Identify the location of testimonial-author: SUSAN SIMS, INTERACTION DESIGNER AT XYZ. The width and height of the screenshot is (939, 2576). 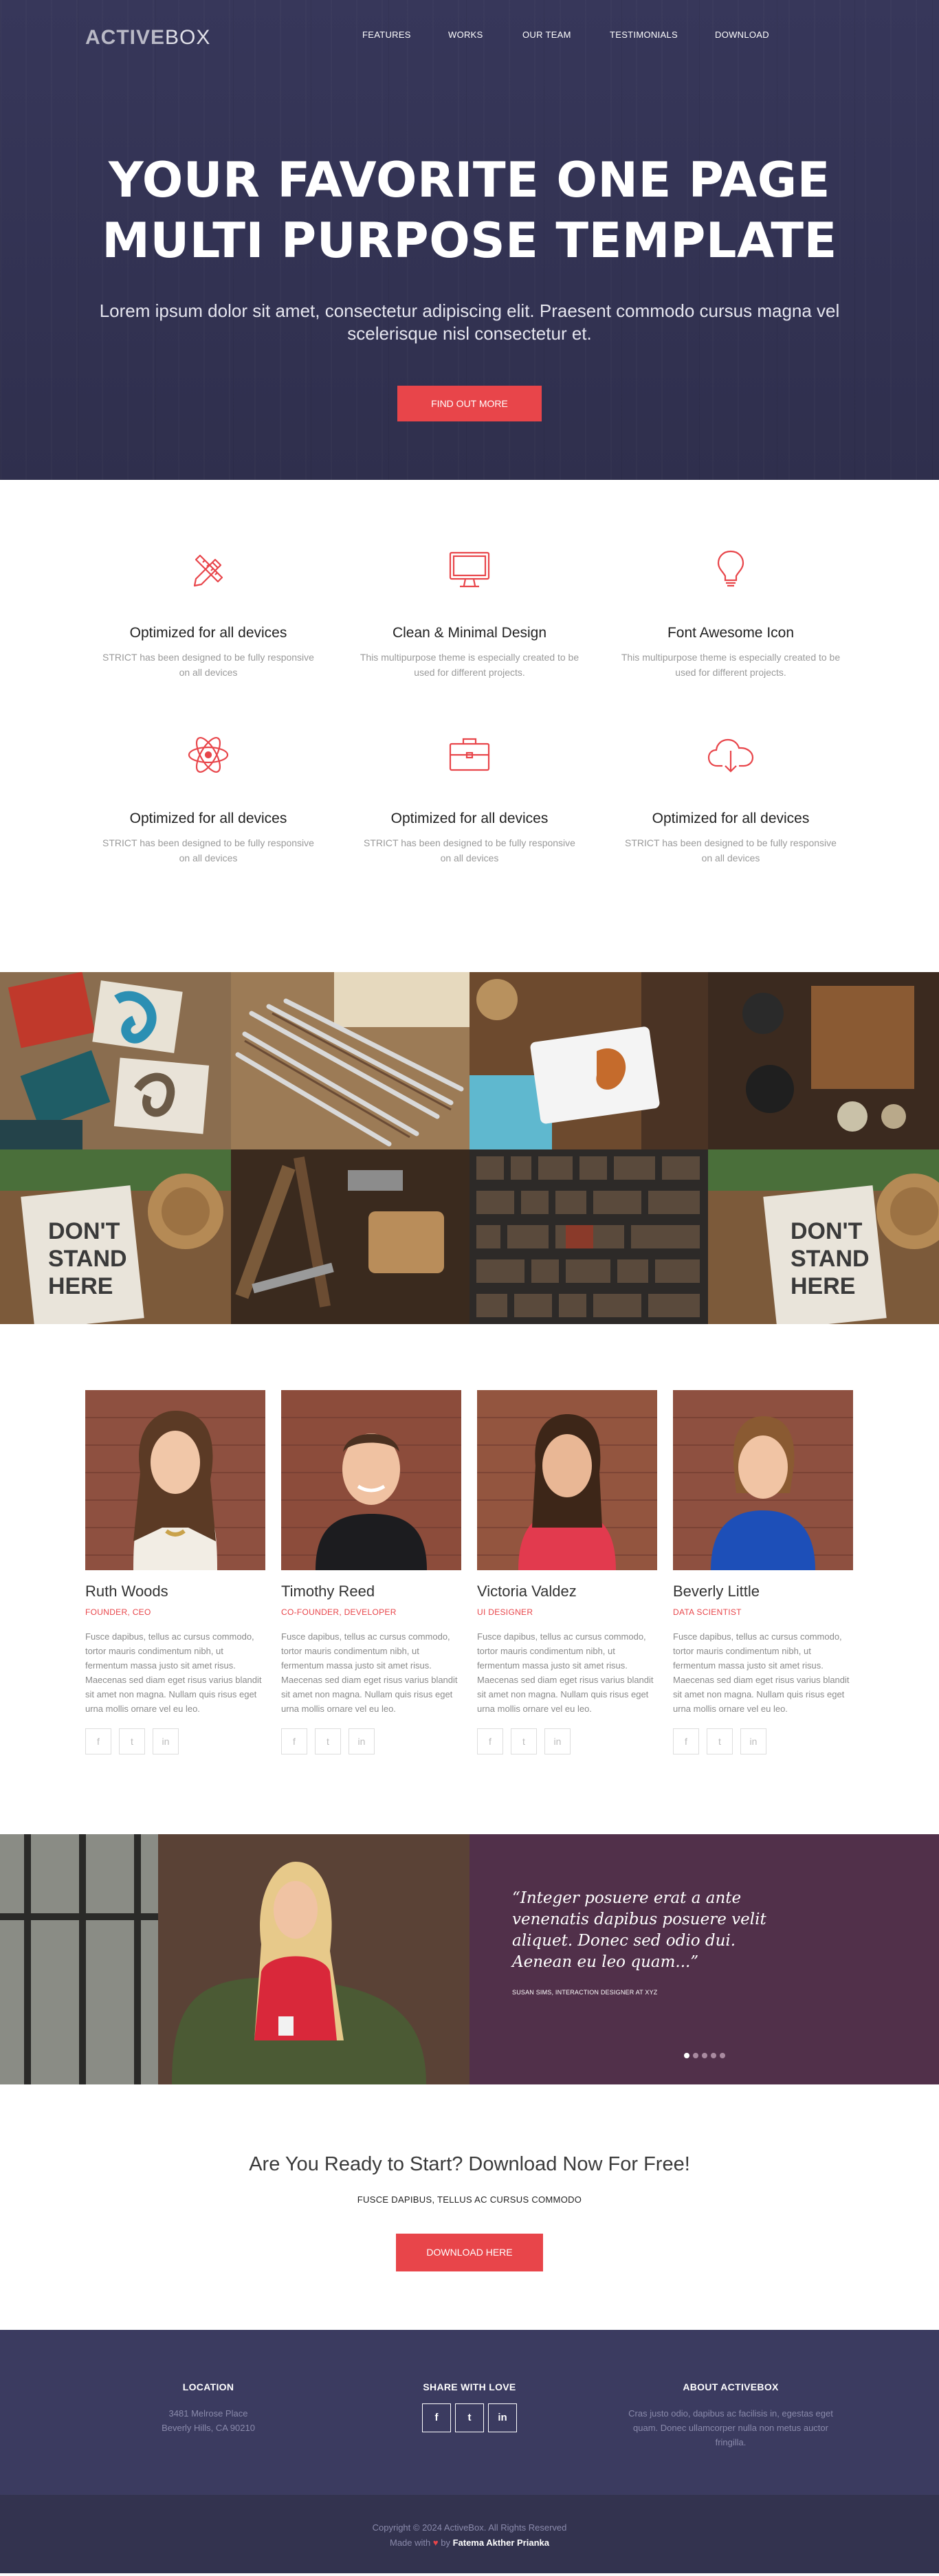
(585, 1992).